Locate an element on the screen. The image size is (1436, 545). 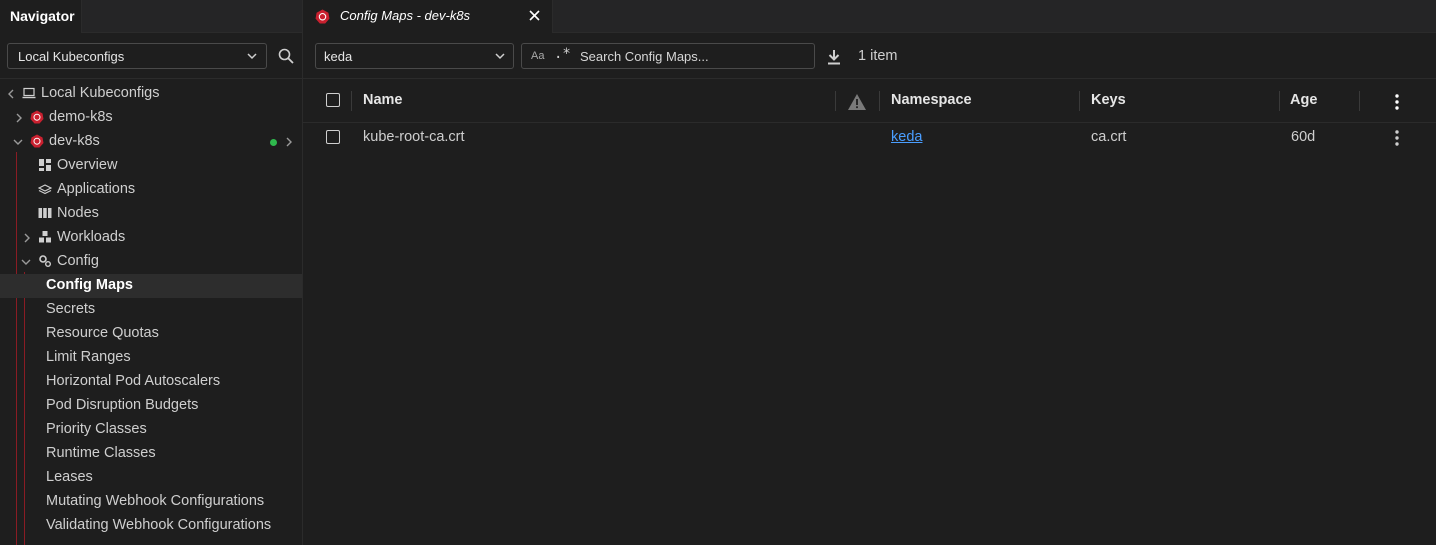
sidebar-item-horizontal-pod-autoscalers: Horizontal Pod Autoscalers is located at coordinates (151, 382).